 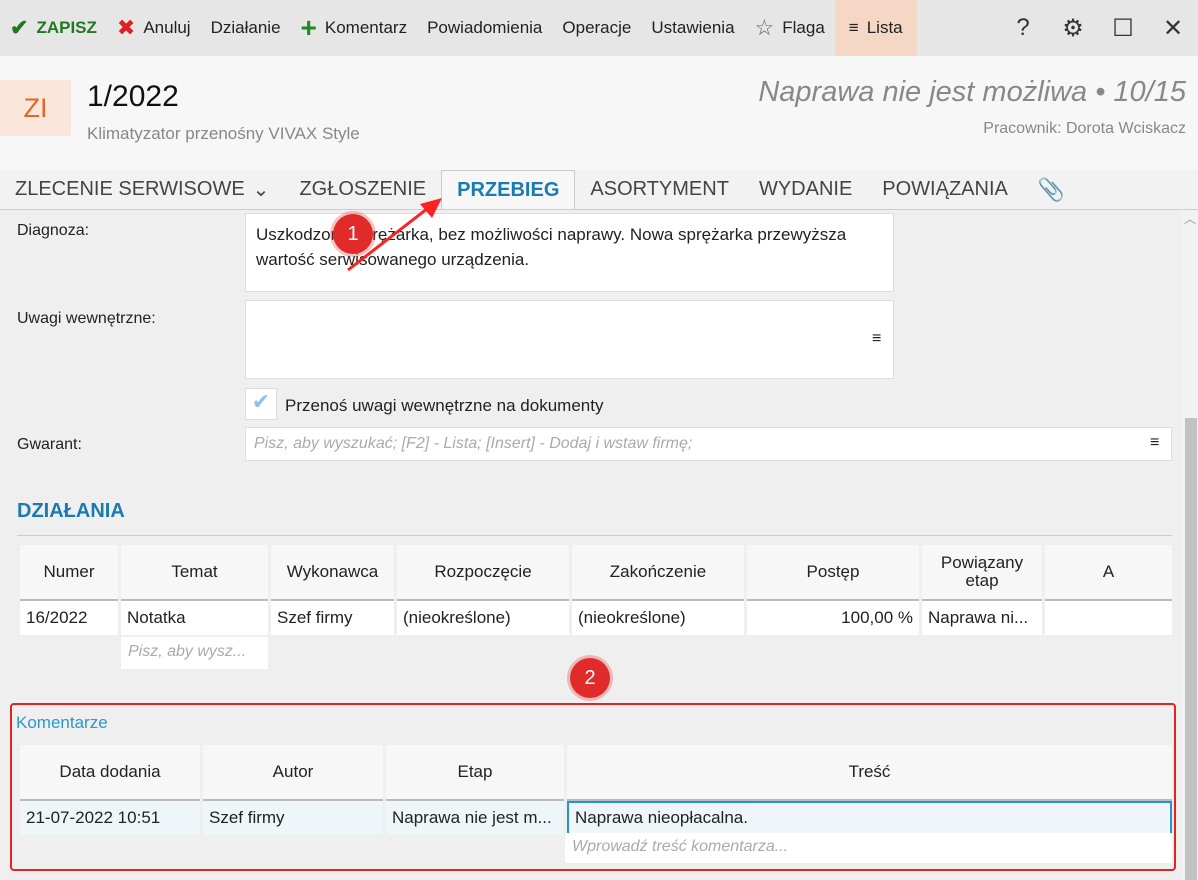 What do you see at coordinates (659, 189) in the screenshot?
I see `tab-assortment: ASORTYMENT` at bounding box center [659, 189].